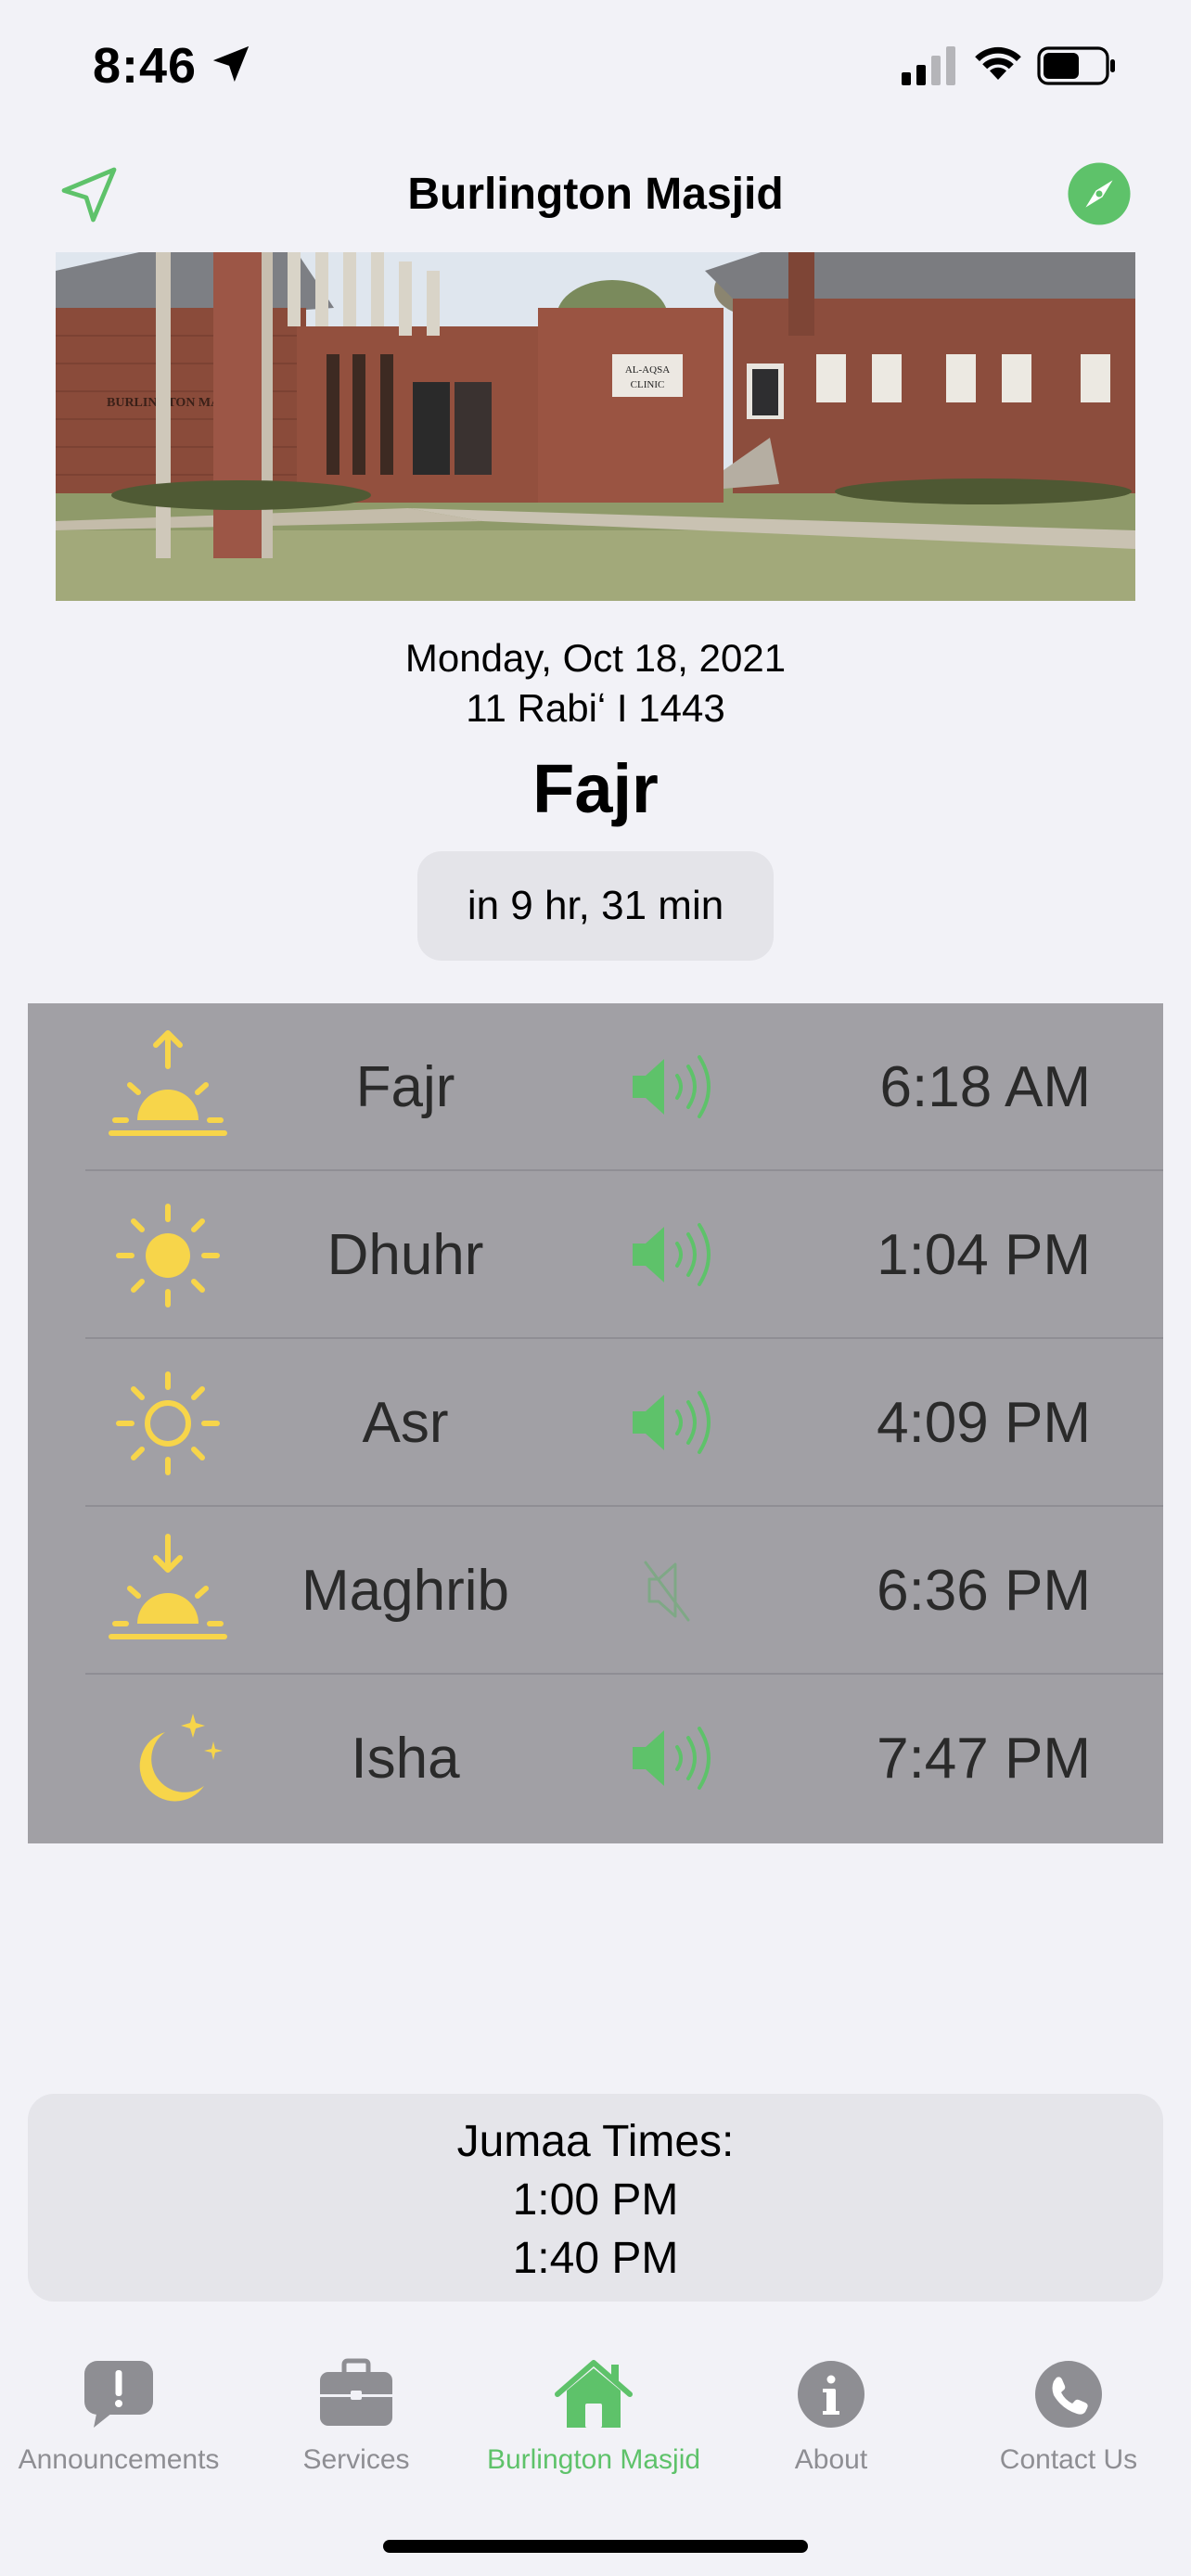 Image resolution: width=1191 pixels, height=2576 pixels. I want to click on status-bar: 8:46, so click(595, 65).